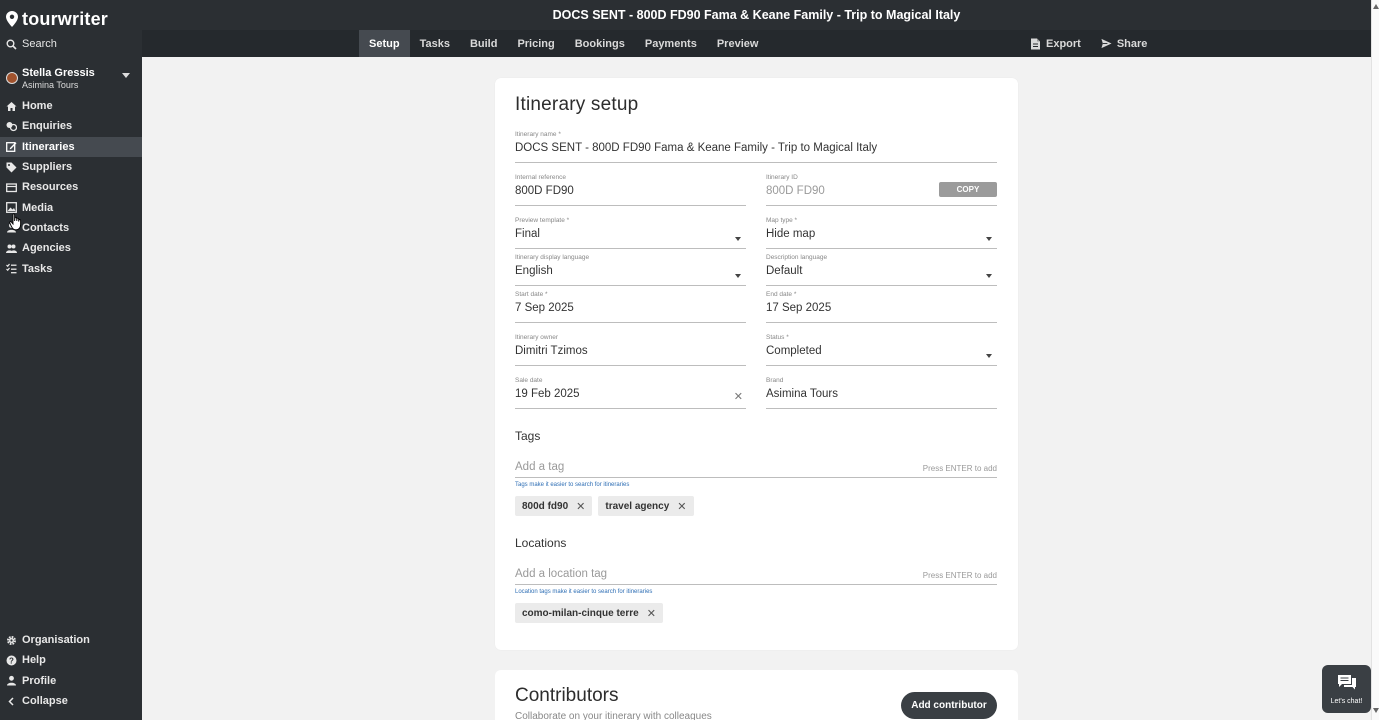 The image size is (1379, 720). What do you see at coordinates (881, 393) in the screenshot?
I see `brand-field: Brand Asimina Tours` at bounding box center [881, 393].